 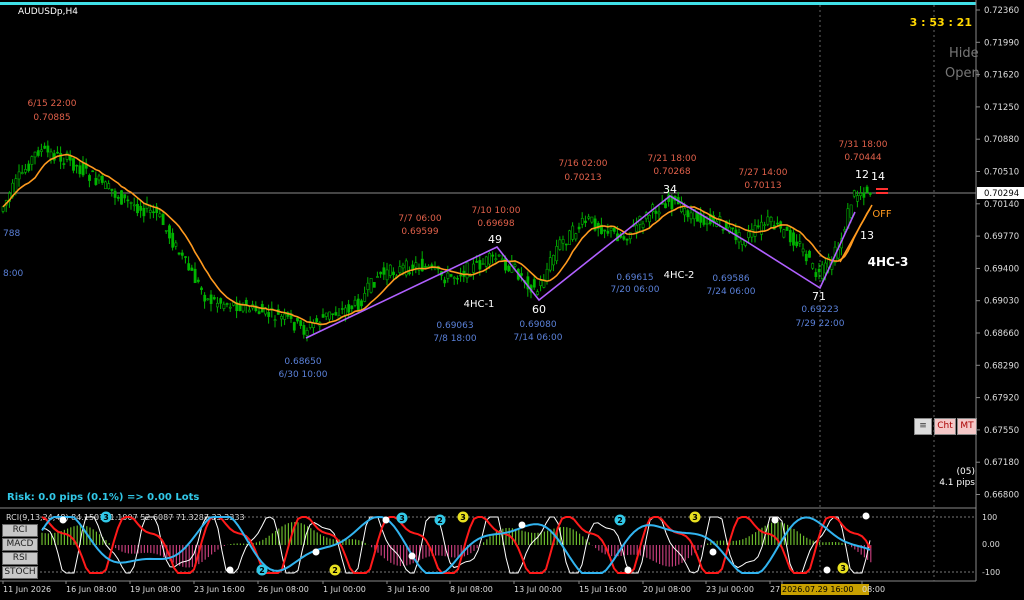 I want to click on price-axis-label: 0.72360, so click(x=1001, y=11).